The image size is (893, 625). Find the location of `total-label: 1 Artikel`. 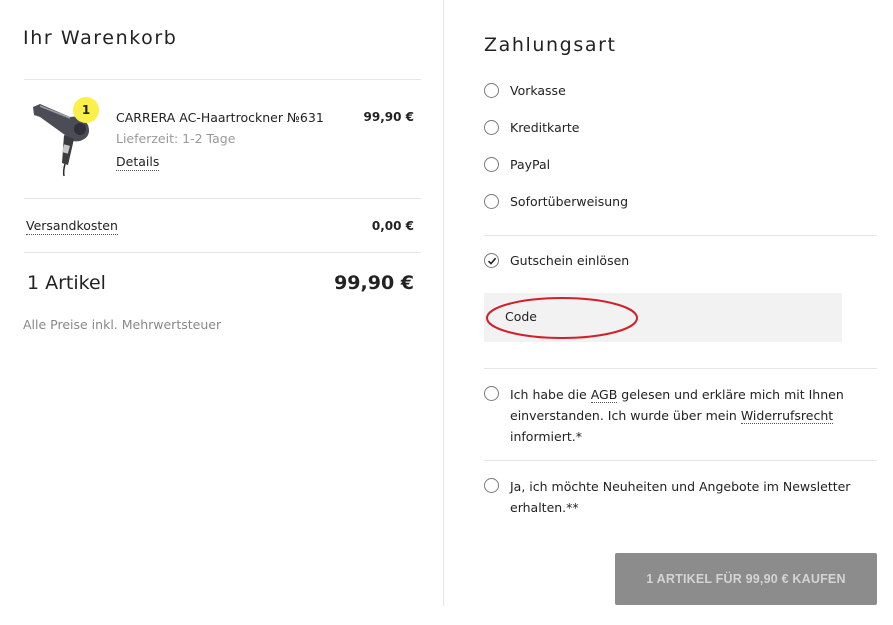

total-label: 1 Artikel is located at coordinates (66, 283).